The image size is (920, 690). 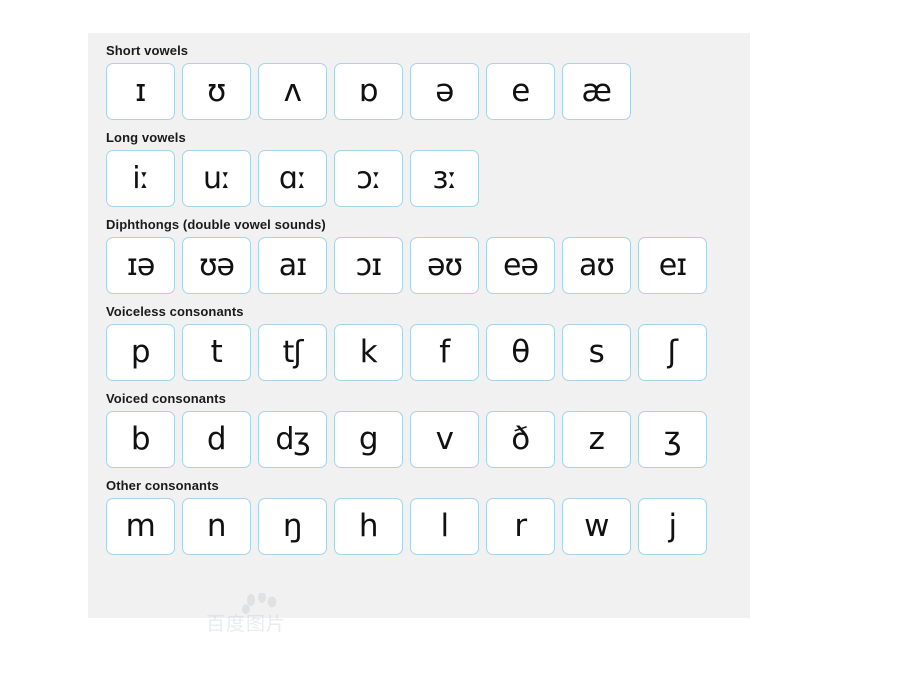 I want to click on phoneme-tile: aɪ, so click(x=292, y=265).